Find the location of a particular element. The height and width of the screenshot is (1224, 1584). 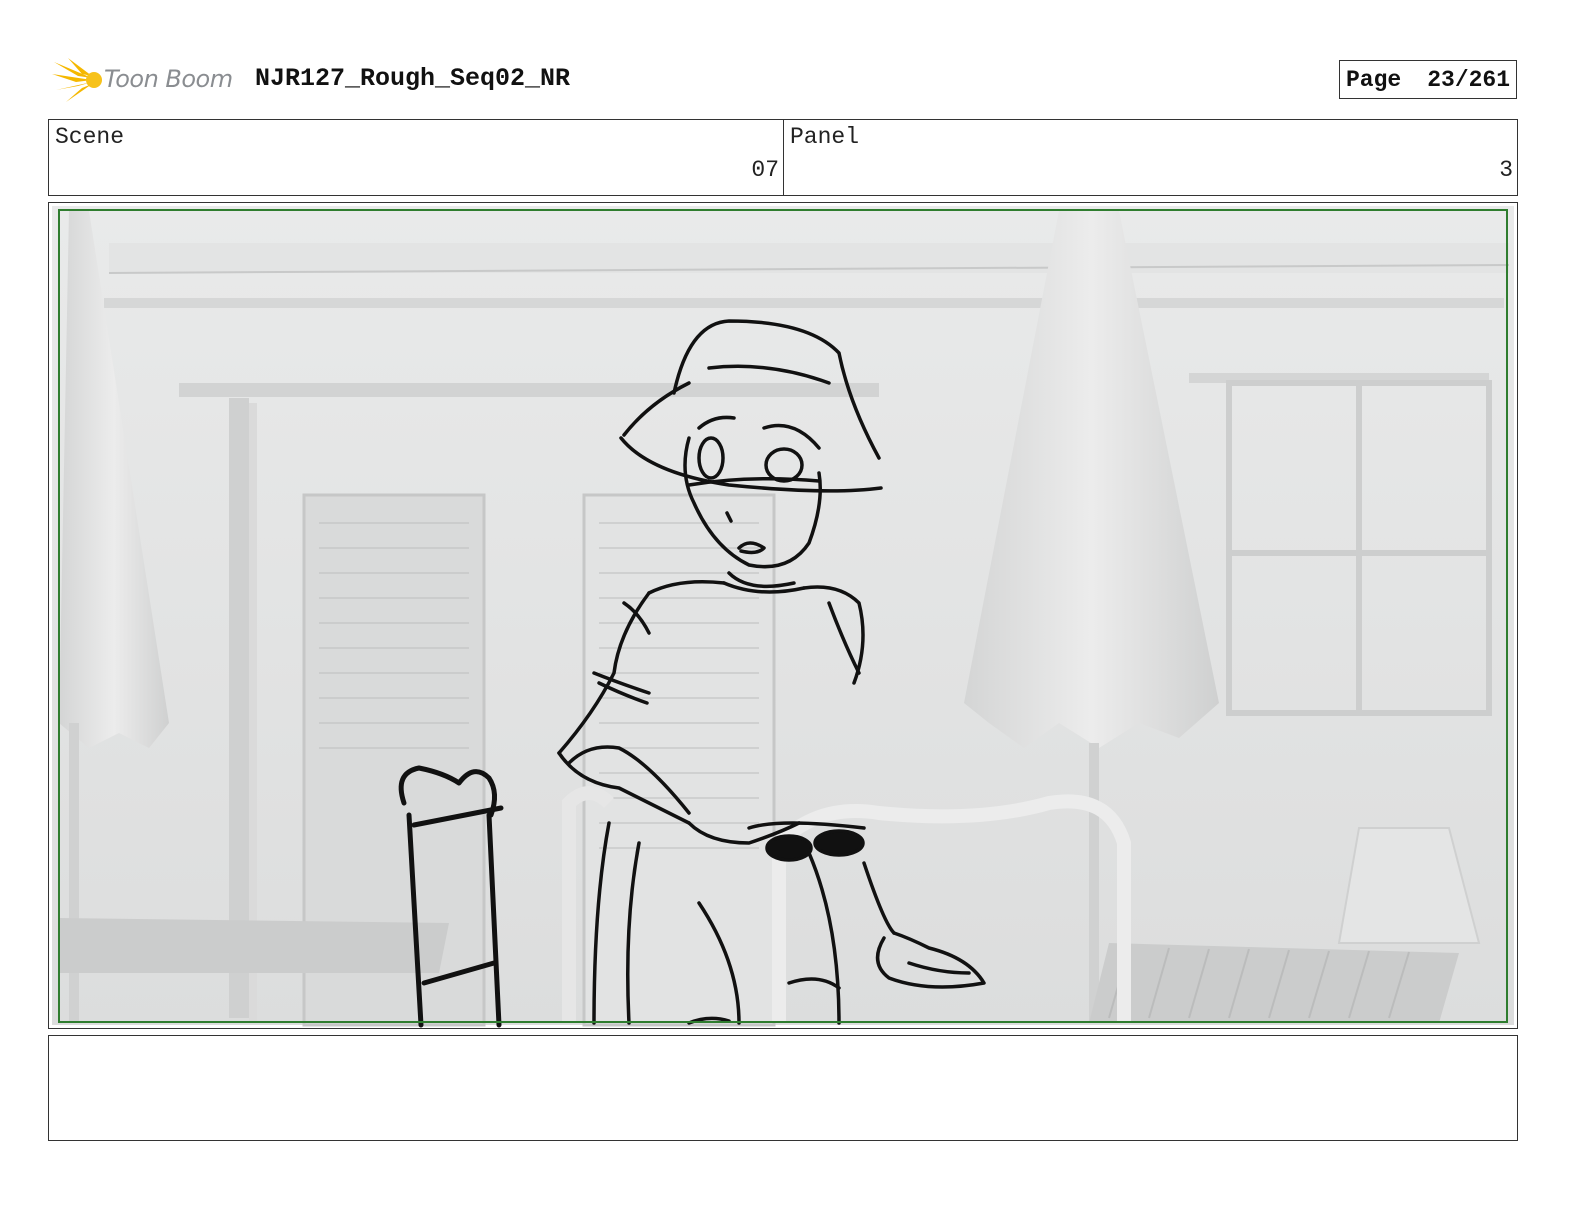

scene-value: 07 is located at coordinates (765, 170).